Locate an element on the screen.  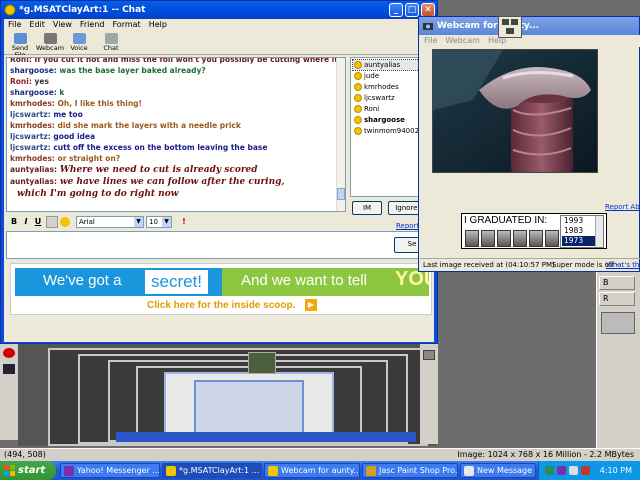
network-icon is located at coordinates (549, 470).